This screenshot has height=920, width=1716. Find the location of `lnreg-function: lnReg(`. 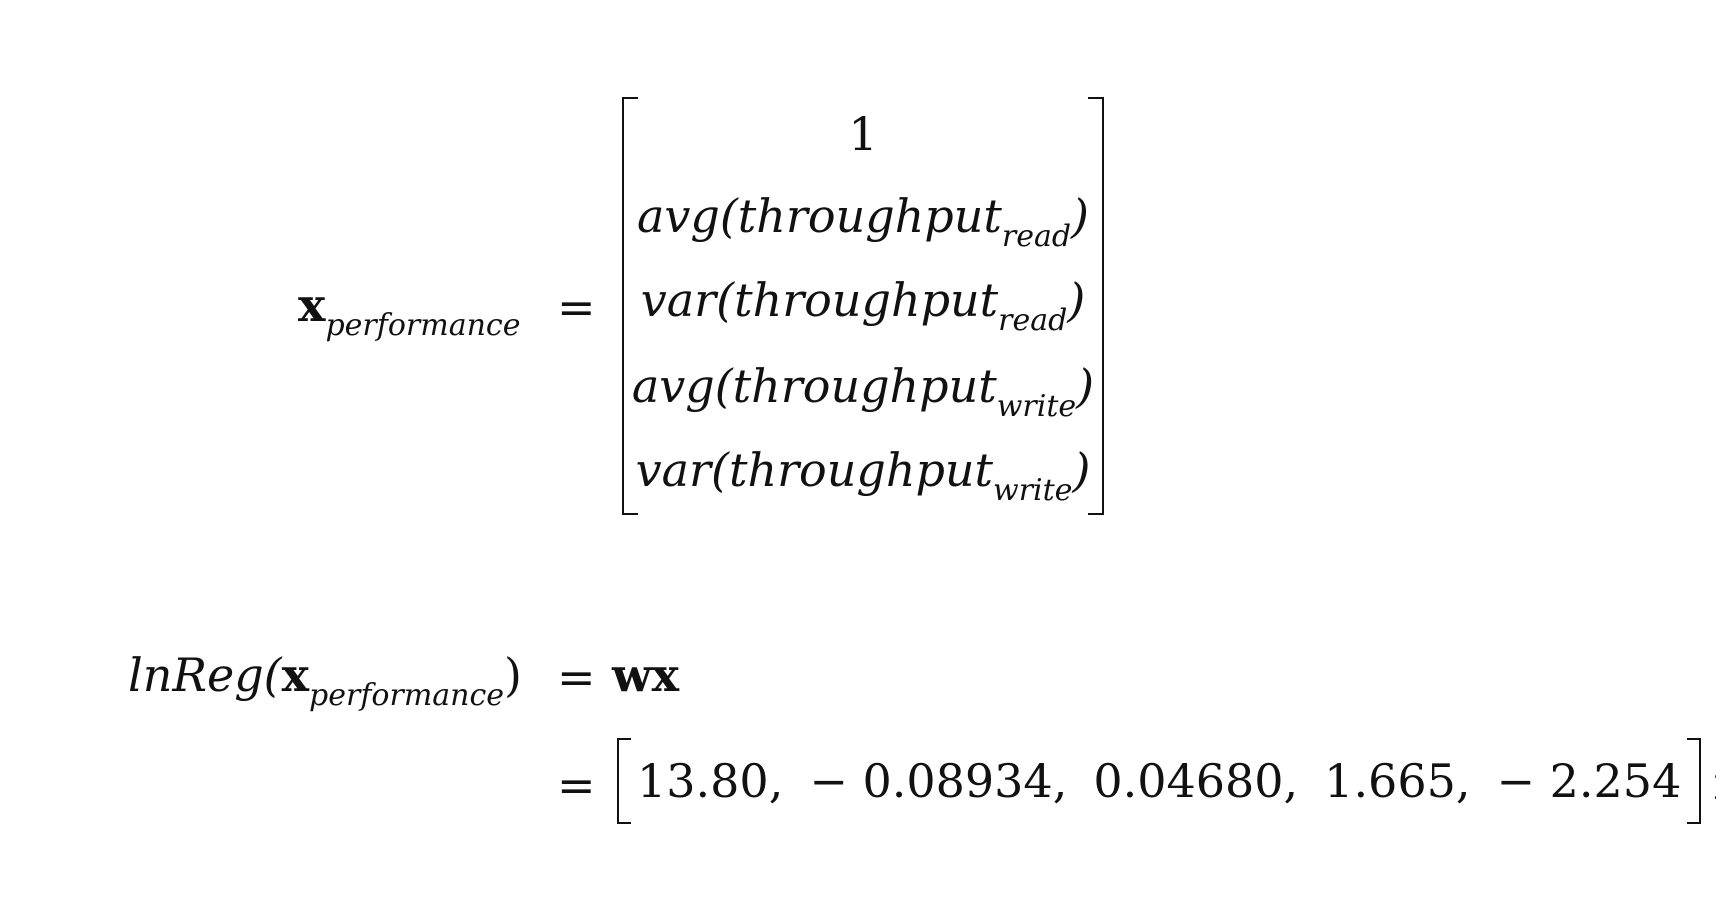

lnreg-function: lnReg( is located at coordinates (205, 675).